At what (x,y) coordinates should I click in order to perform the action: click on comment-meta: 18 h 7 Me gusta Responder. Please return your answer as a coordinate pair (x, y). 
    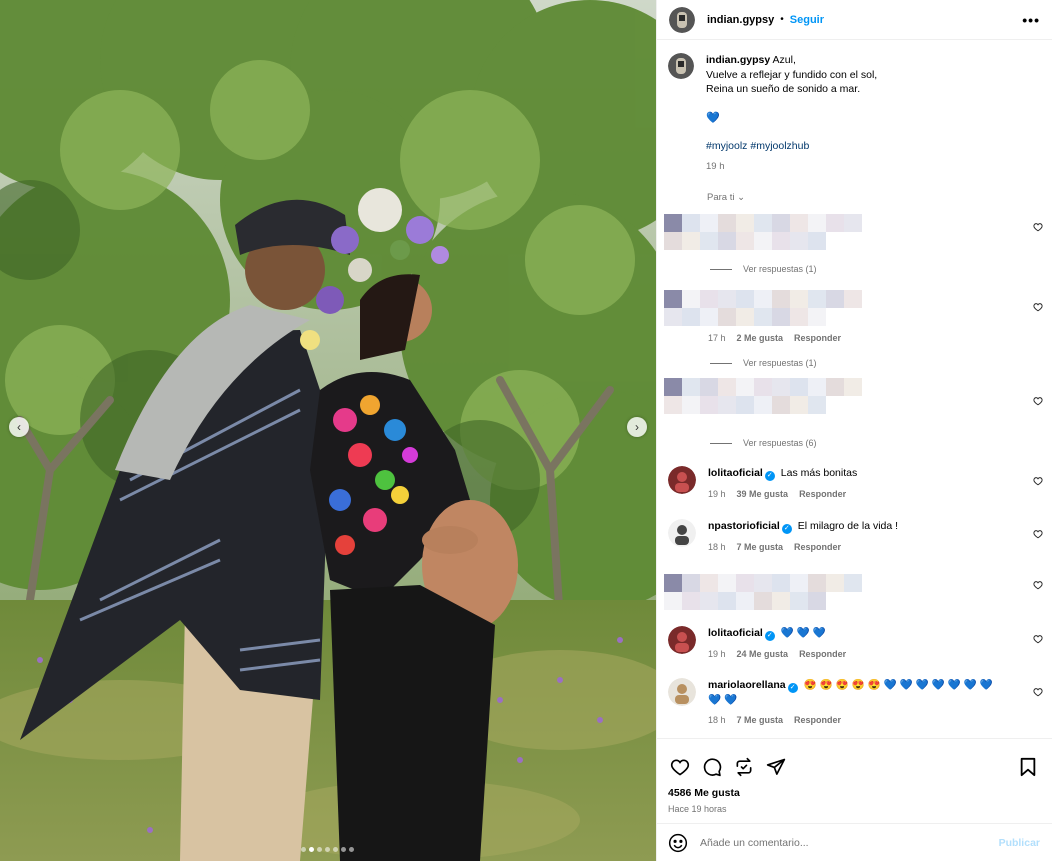
    Looking at the image, I should click on (858, 720).